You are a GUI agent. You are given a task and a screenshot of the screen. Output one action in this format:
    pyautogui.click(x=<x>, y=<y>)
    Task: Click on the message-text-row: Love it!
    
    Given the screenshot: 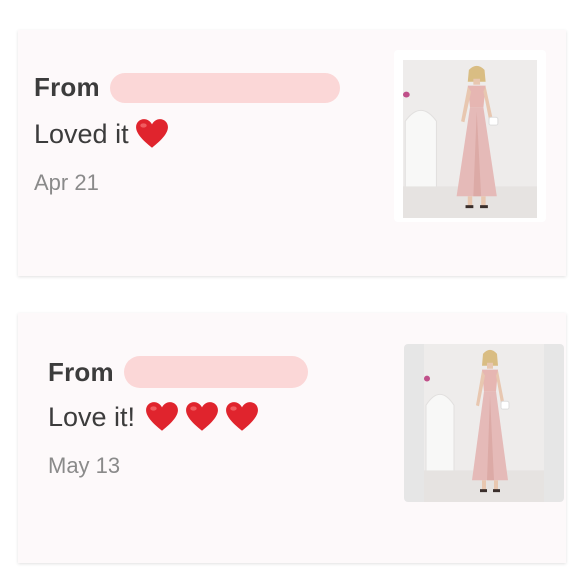 What is the action you would take?
    pyautogui.click(x=153, y=417)
    